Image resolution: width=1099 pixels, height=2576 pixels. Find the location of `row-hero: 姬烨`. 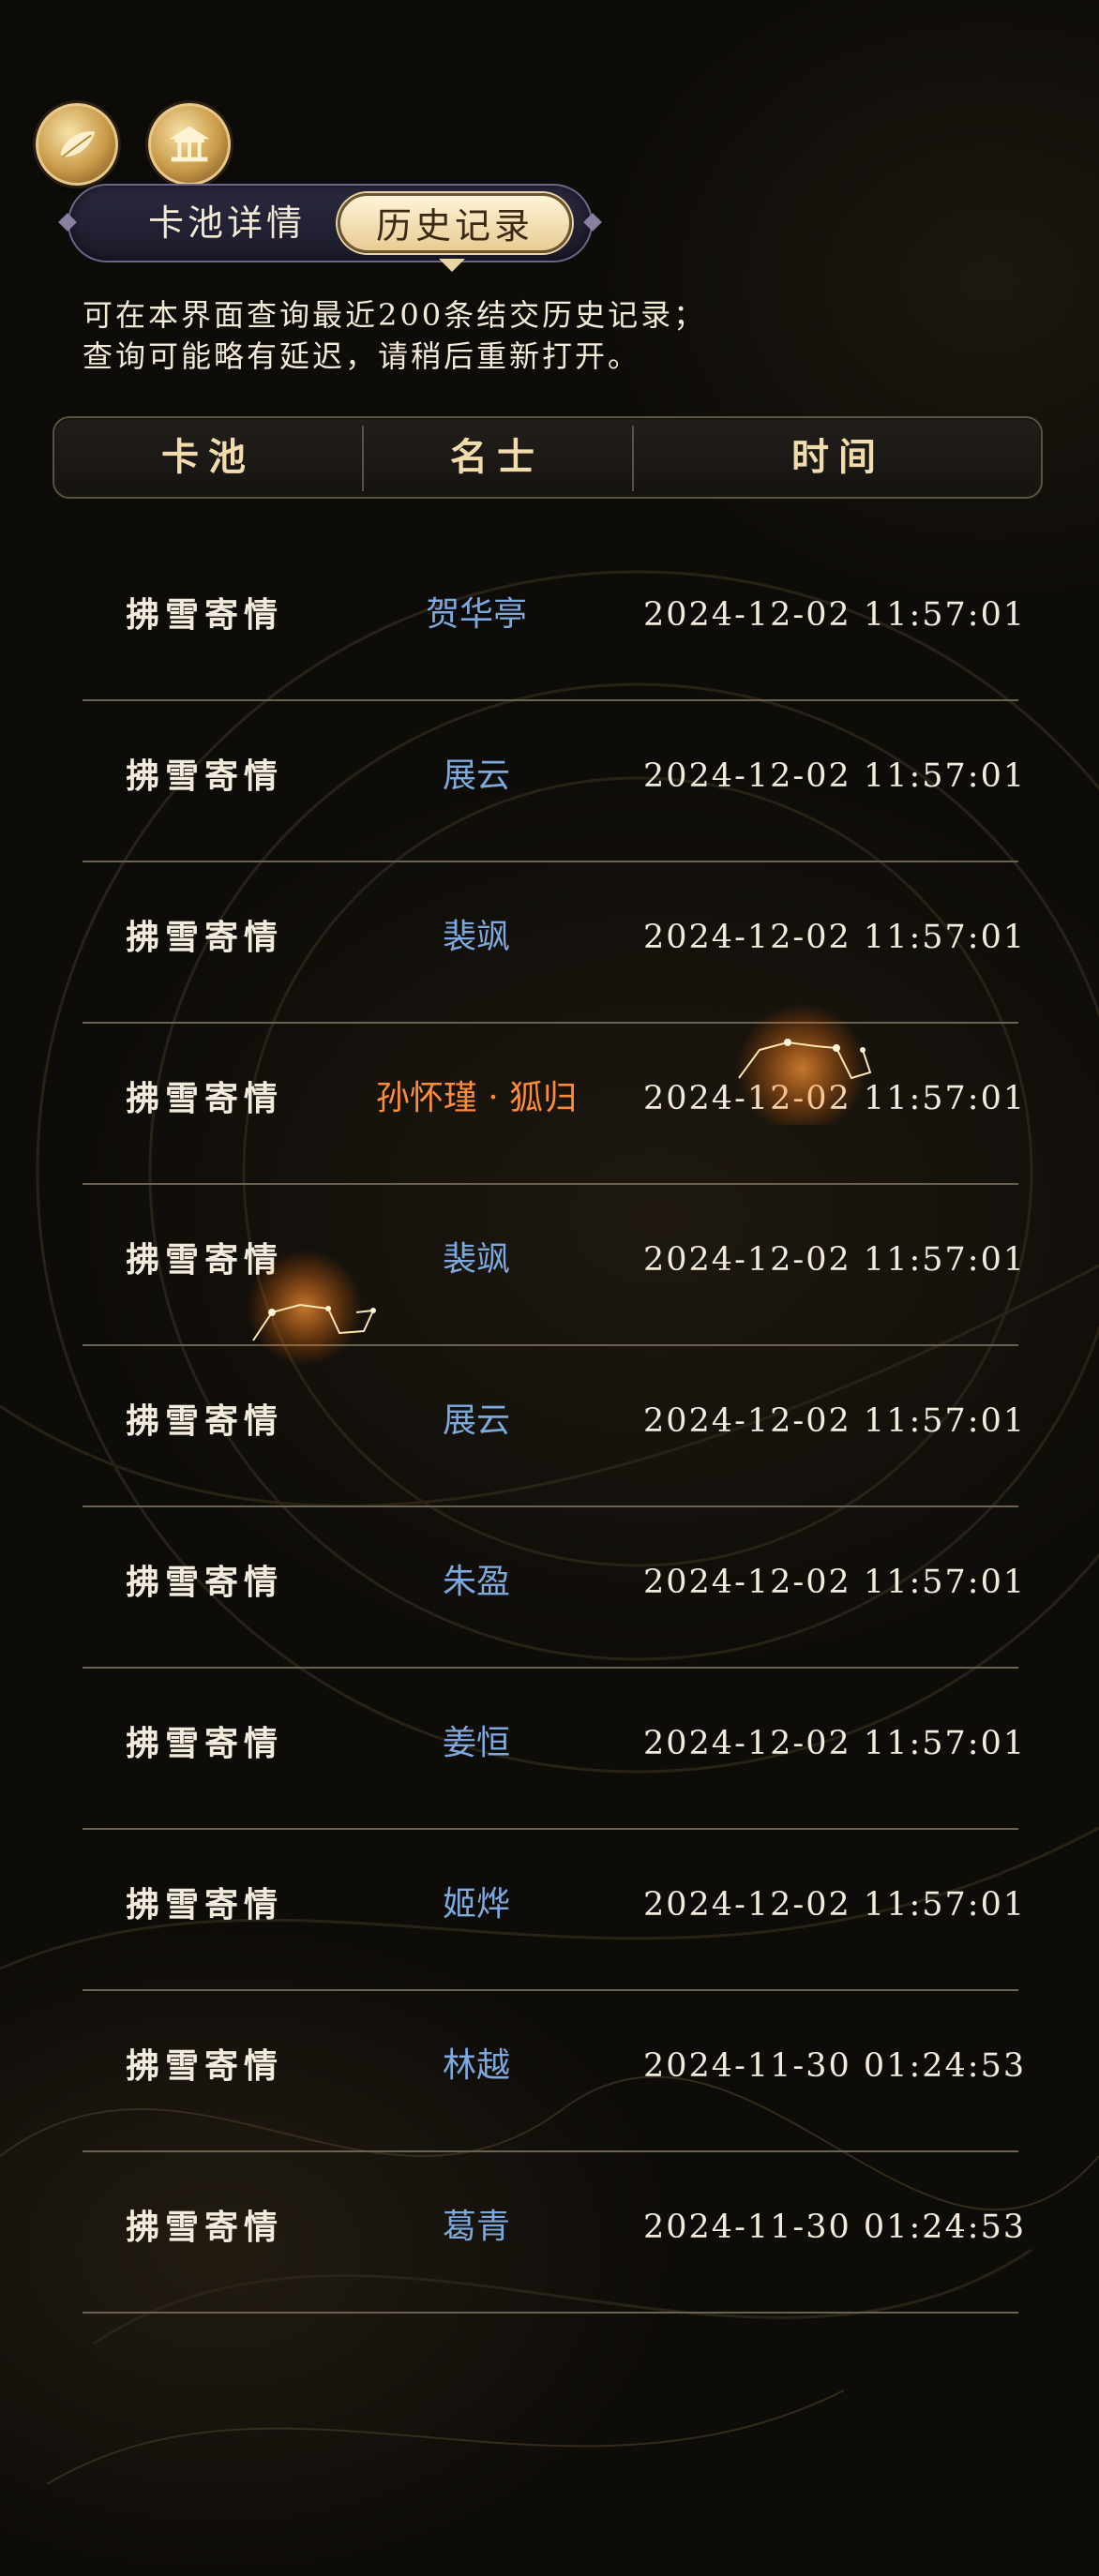

row-hero: 姬烨 is located at coordinates (476, 1904).